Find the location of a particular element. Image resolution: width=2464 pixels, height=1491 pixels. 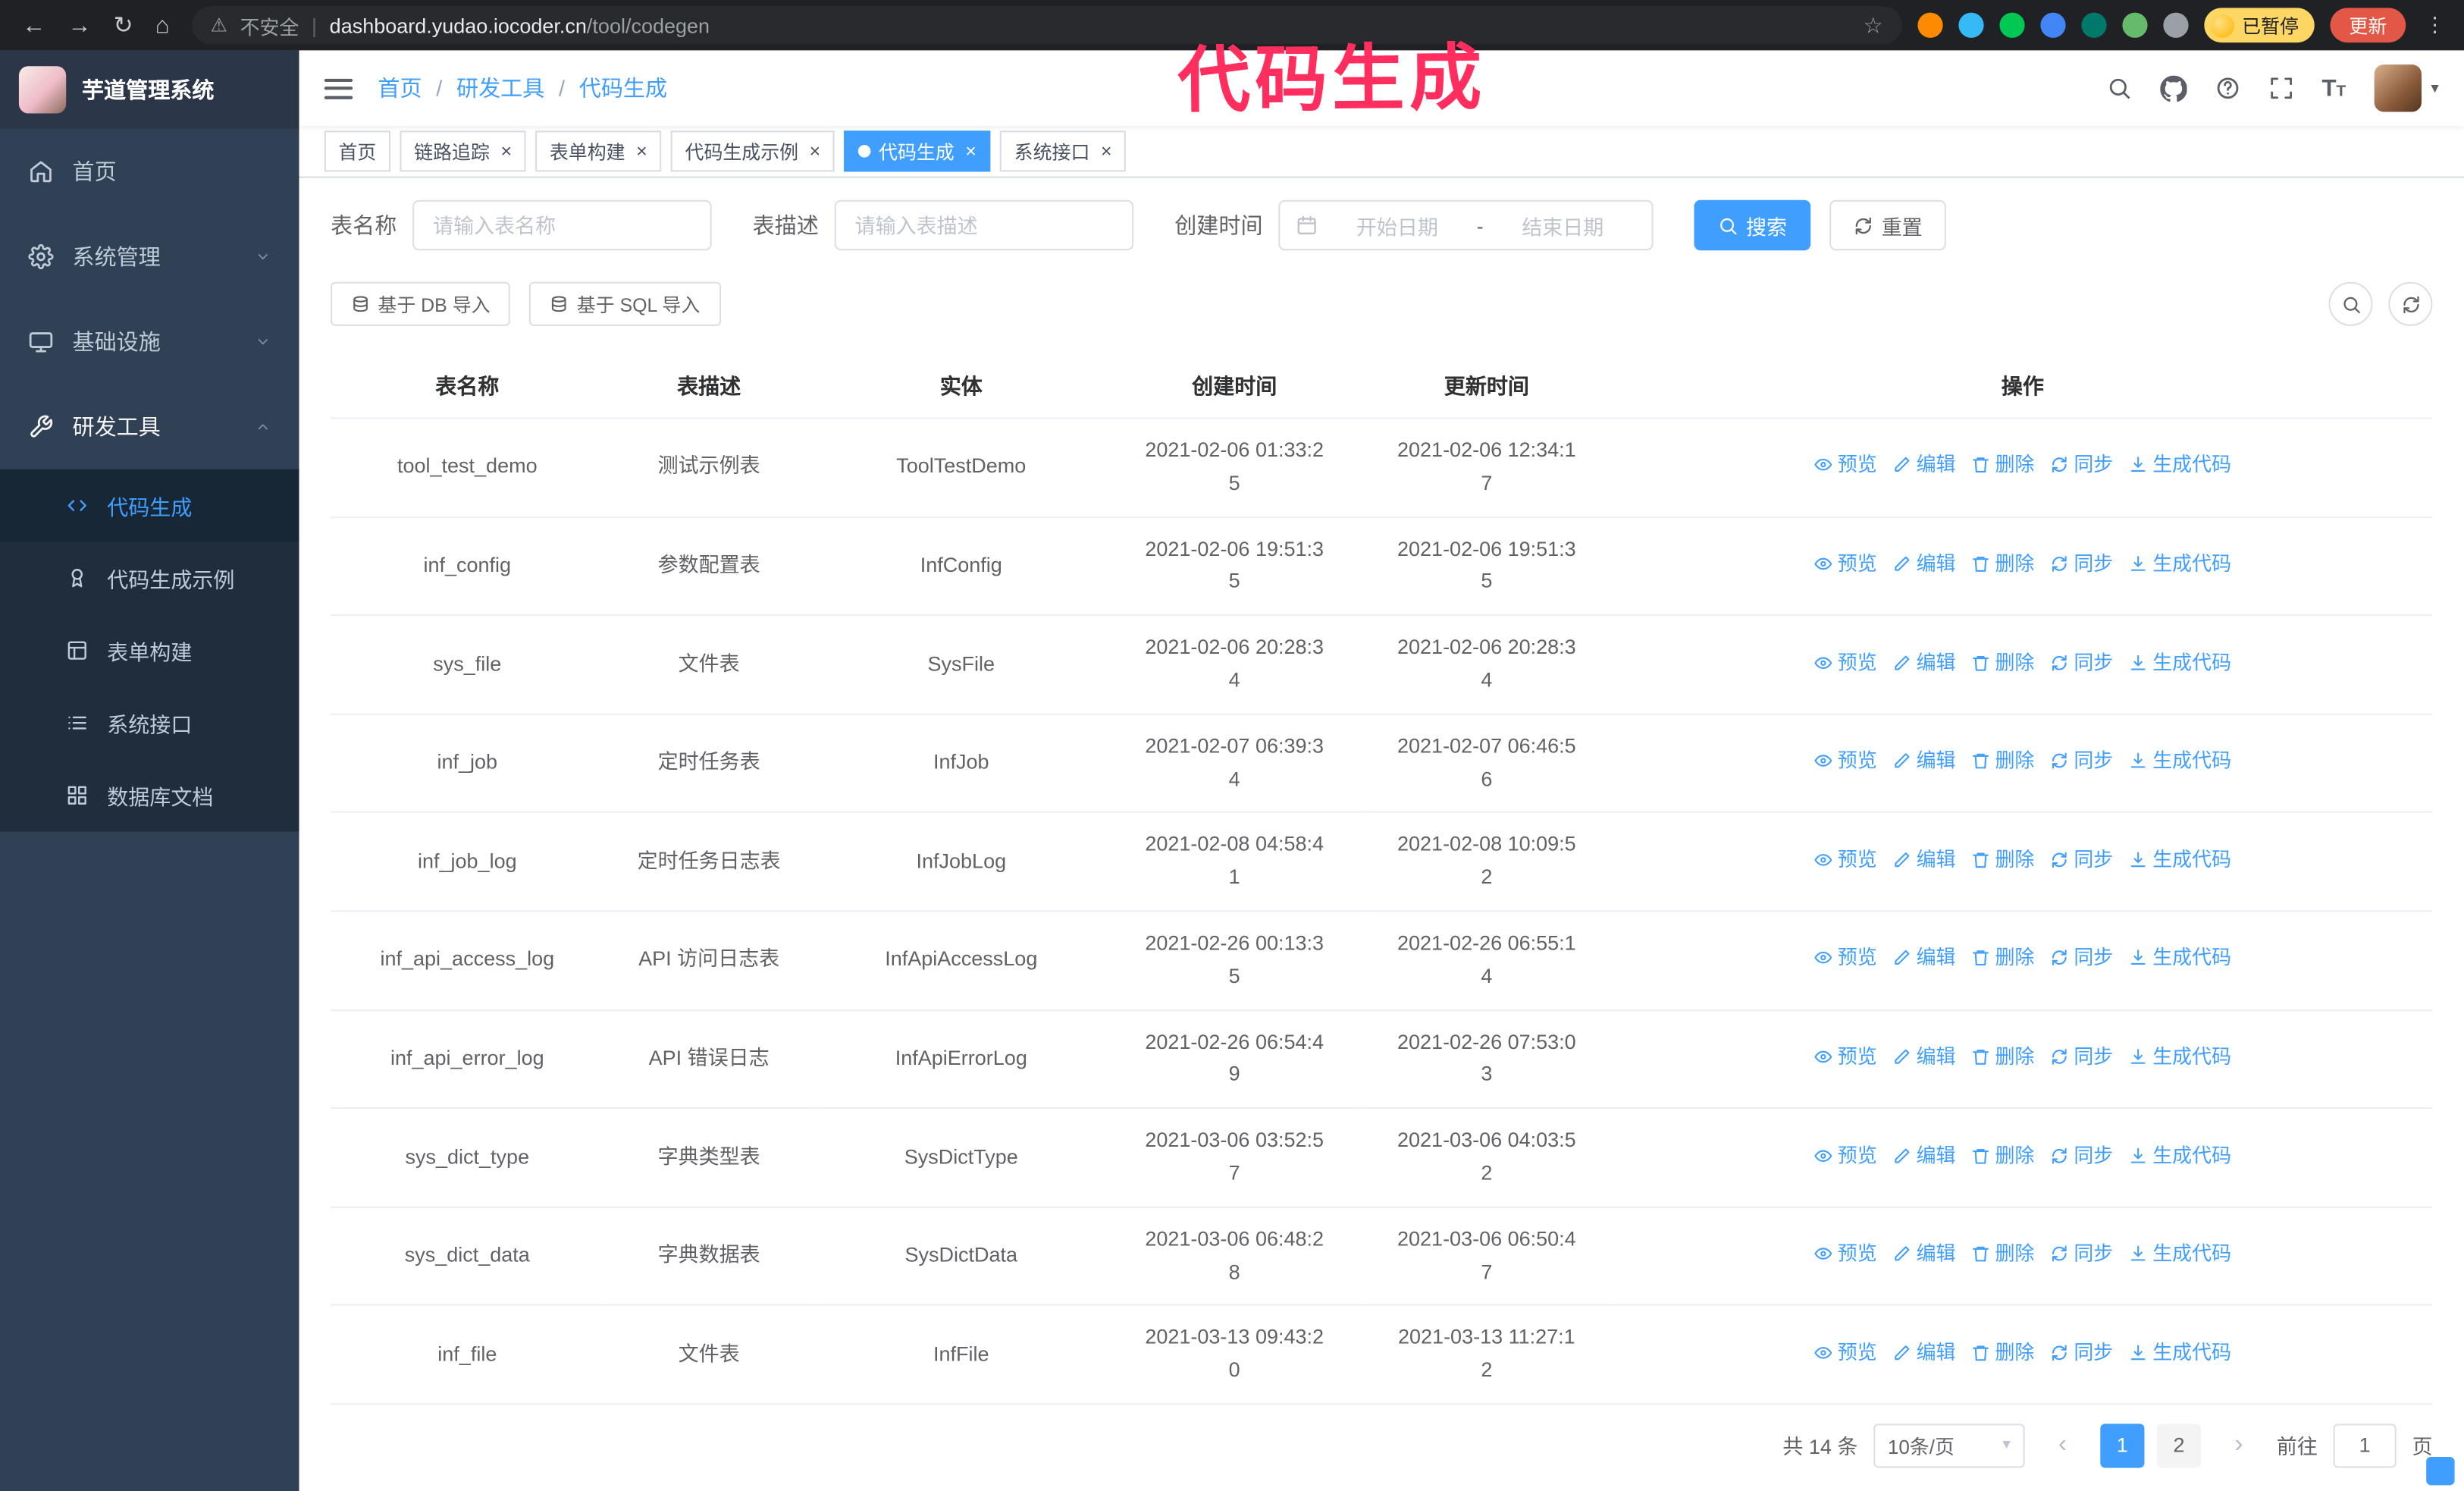

browser-menu-icon: ⋮ is located at coordinates (2435, 25).